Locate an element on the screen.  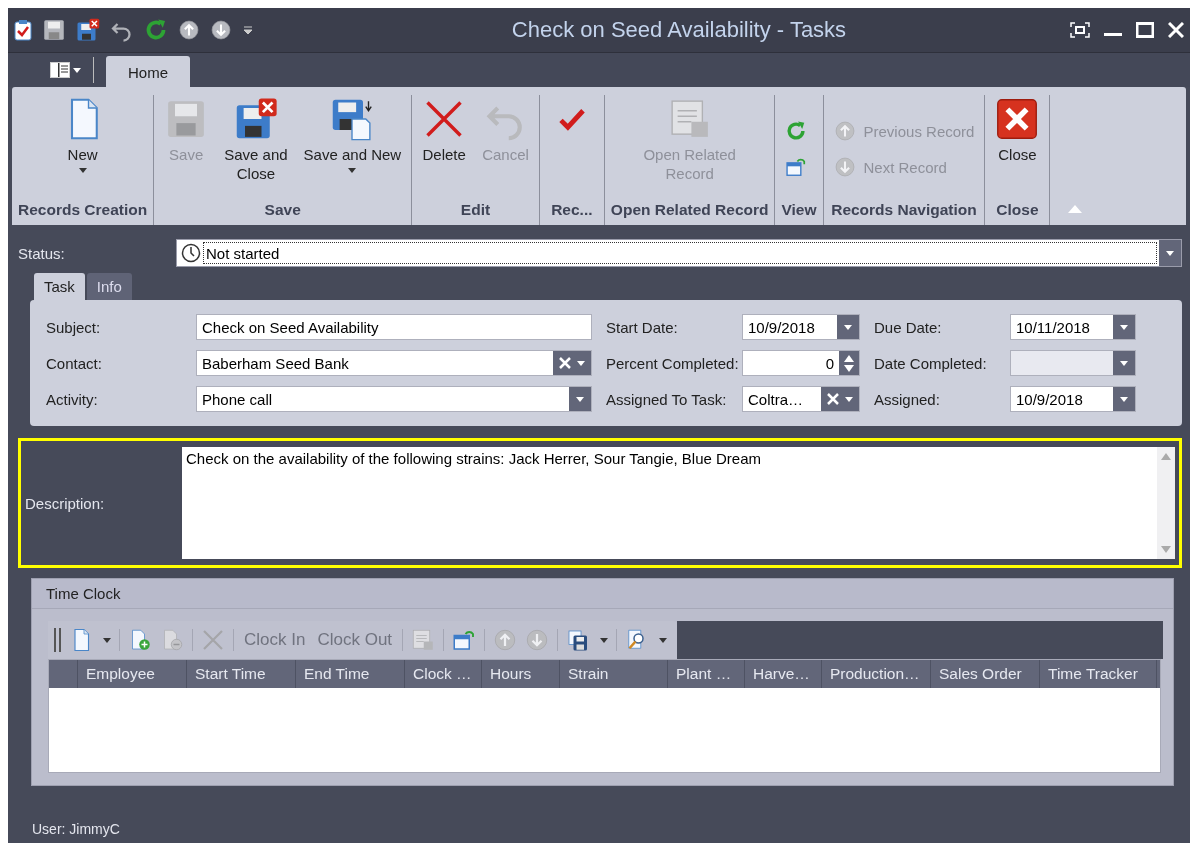
group-caption: Close is located at coordinates (1017, 210).